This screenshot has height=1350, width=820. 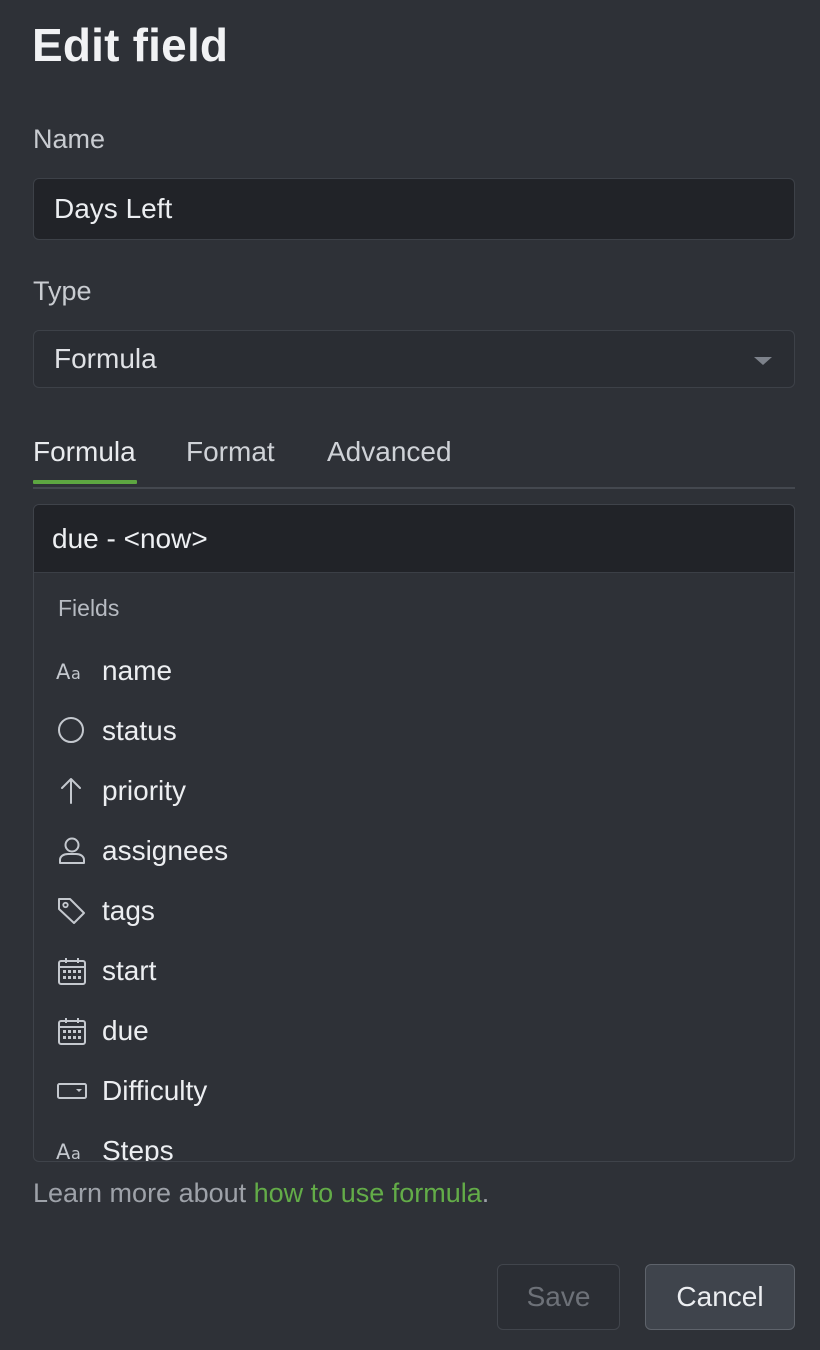 I want to click on tab-format: Format, so click(x=230, y=459).